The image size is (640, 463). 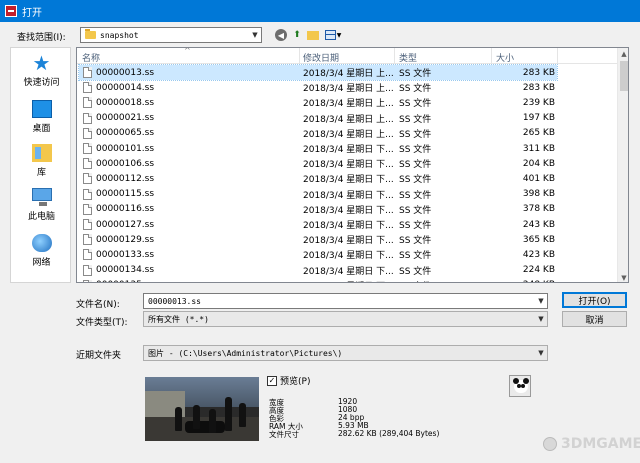 I want to click on file-row: 00000133.ss 2018/3/4 星期日 下... SS 文件 423 KB, so click(x=318, y=254).